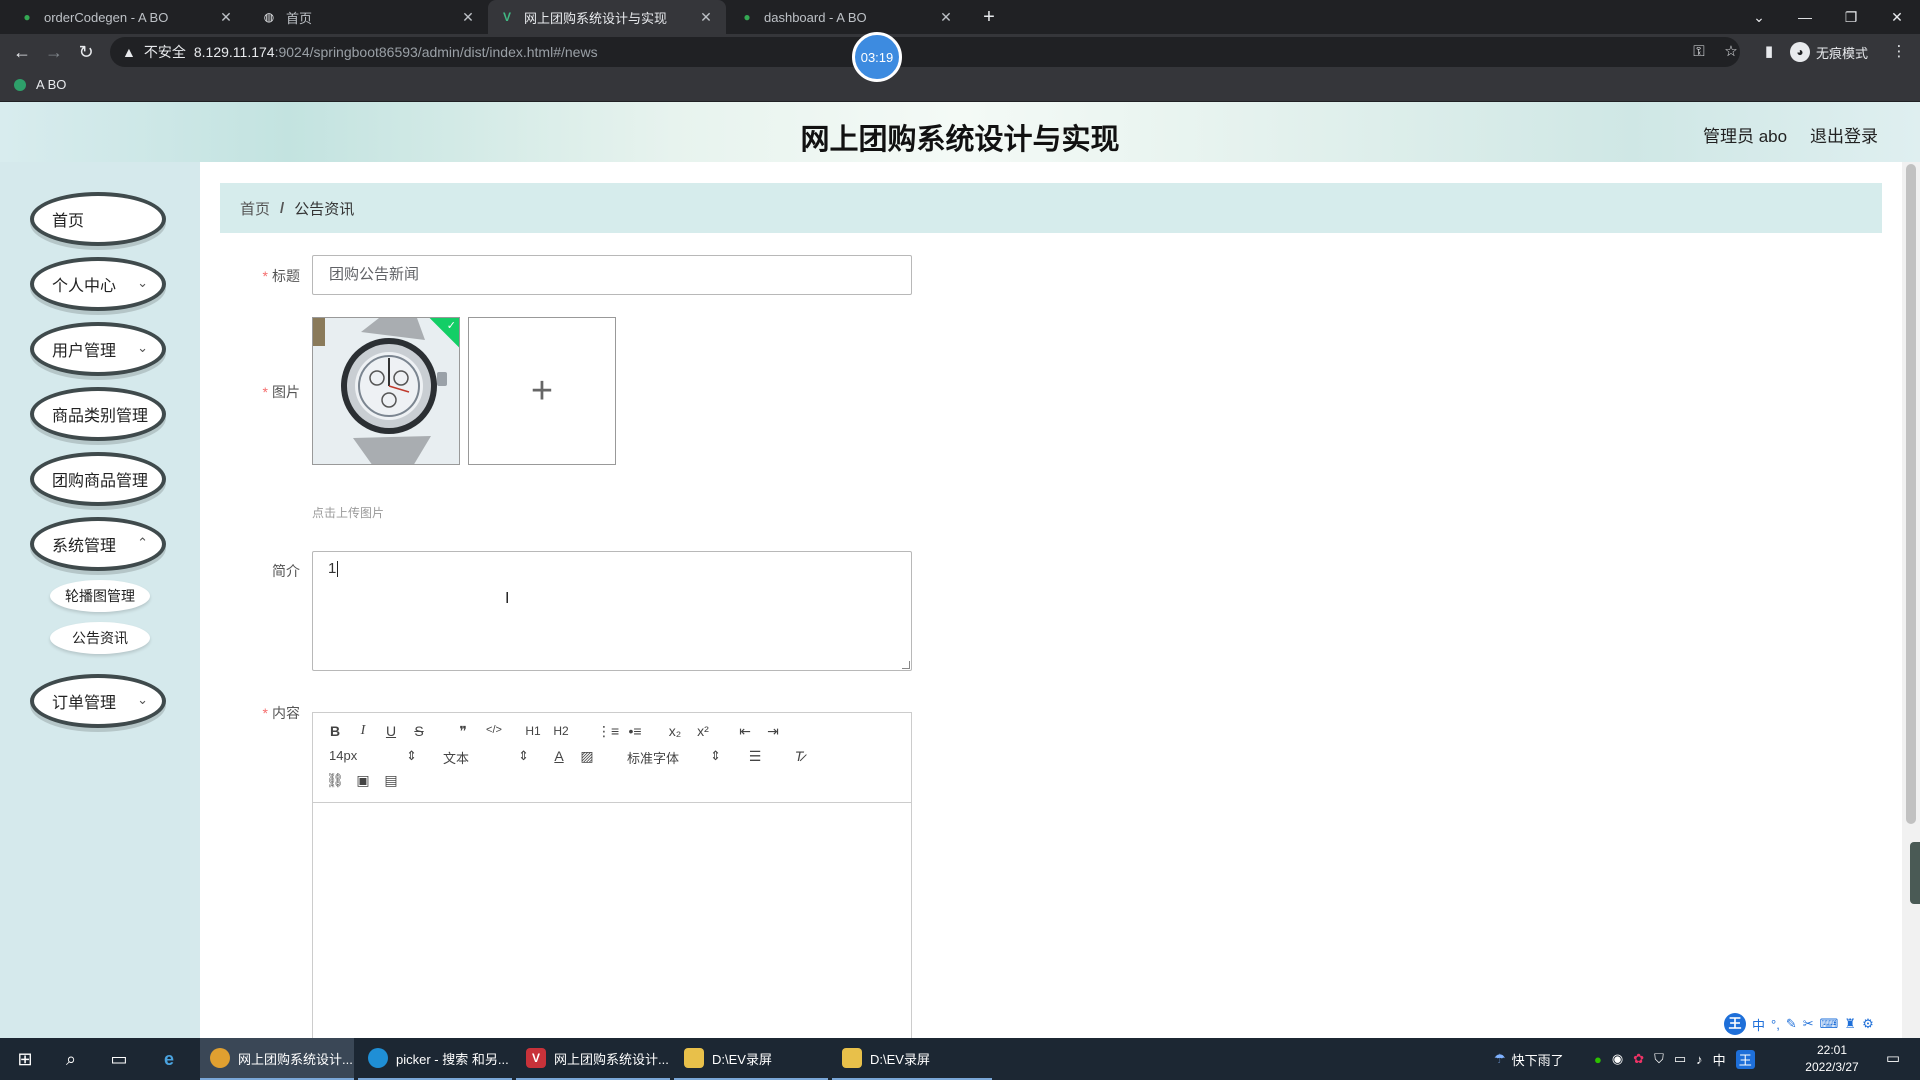  I want to click on back-icon: ←, so click(22, 52).